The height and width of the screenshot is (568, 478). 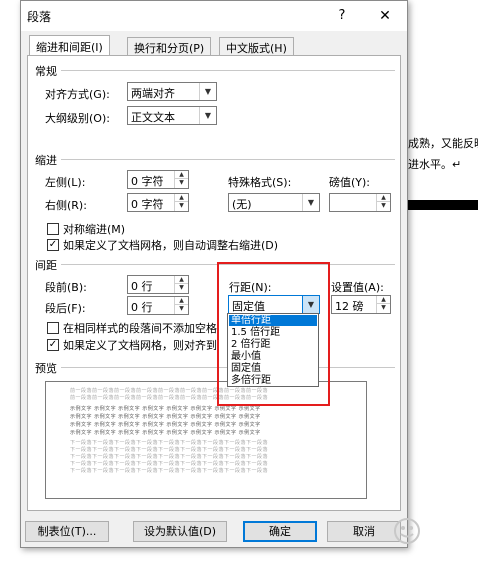 What do you see at coordinates (153, 117) in the screenshot?
I see `outline-level-value: 正文文本` at bounding box center [153, 117].